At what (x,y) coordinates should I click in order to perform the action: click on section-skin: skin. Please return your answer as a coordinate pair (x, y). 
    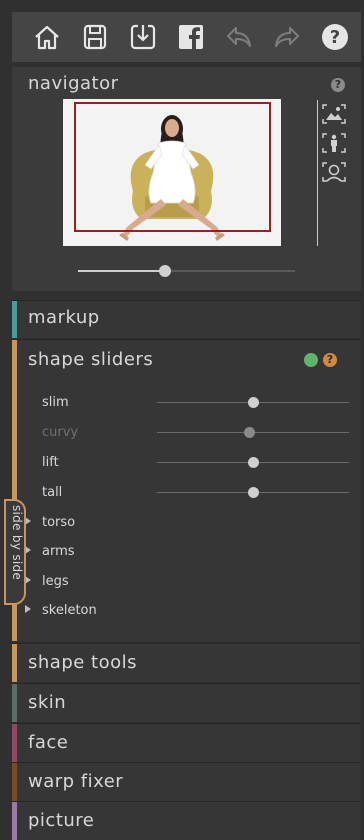
    Looking at the image, I should click on (186, 702).